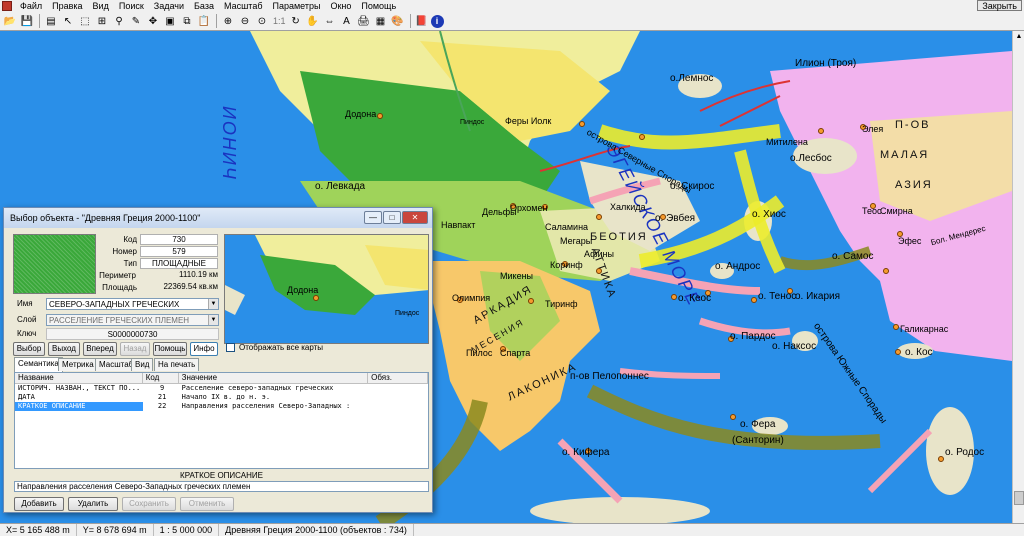 The width and height of the screenshot is (1024, 536). I want to click on prop-label-number: Номер, so click(124, 251).